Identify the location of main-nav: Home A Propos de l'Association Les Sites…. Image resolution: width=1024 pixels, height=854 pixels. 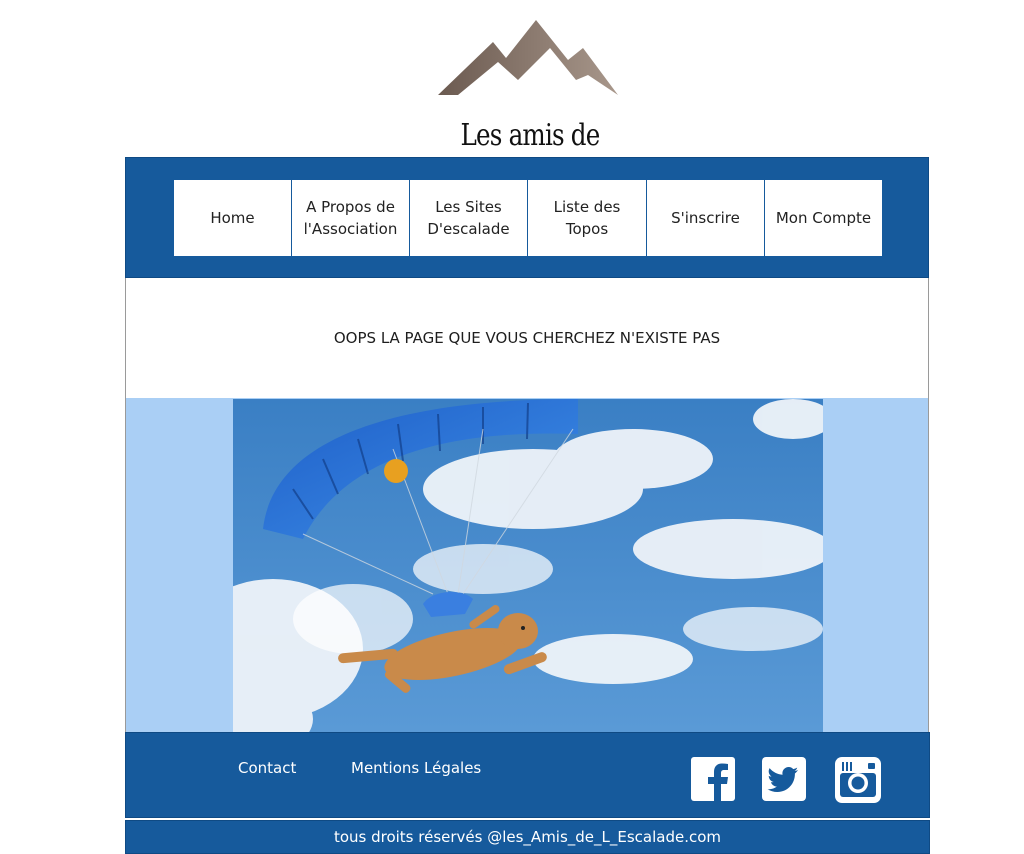
(528, 218).